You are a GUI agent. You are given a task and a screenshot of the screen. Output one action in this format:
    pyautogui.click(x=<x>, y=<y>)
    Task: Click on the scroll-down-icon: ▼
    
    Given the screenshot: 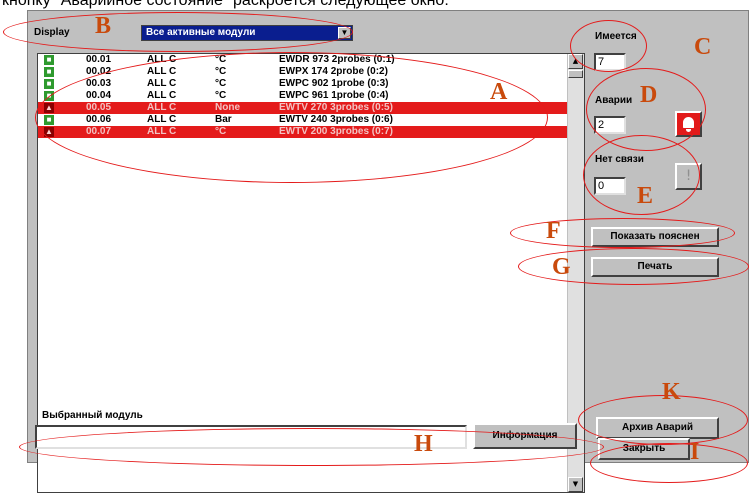 What is the action you would take?
    pyautogui.click(x=575, y=484)
    